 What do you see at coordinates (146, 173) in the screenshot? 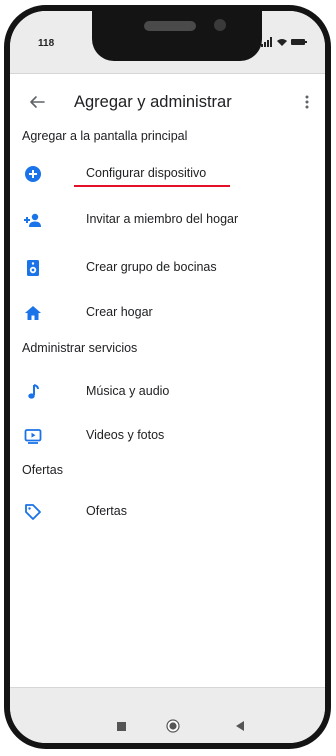
I see `setup-device-label: Configurar dispositivo` at bounding box center [146, 173].